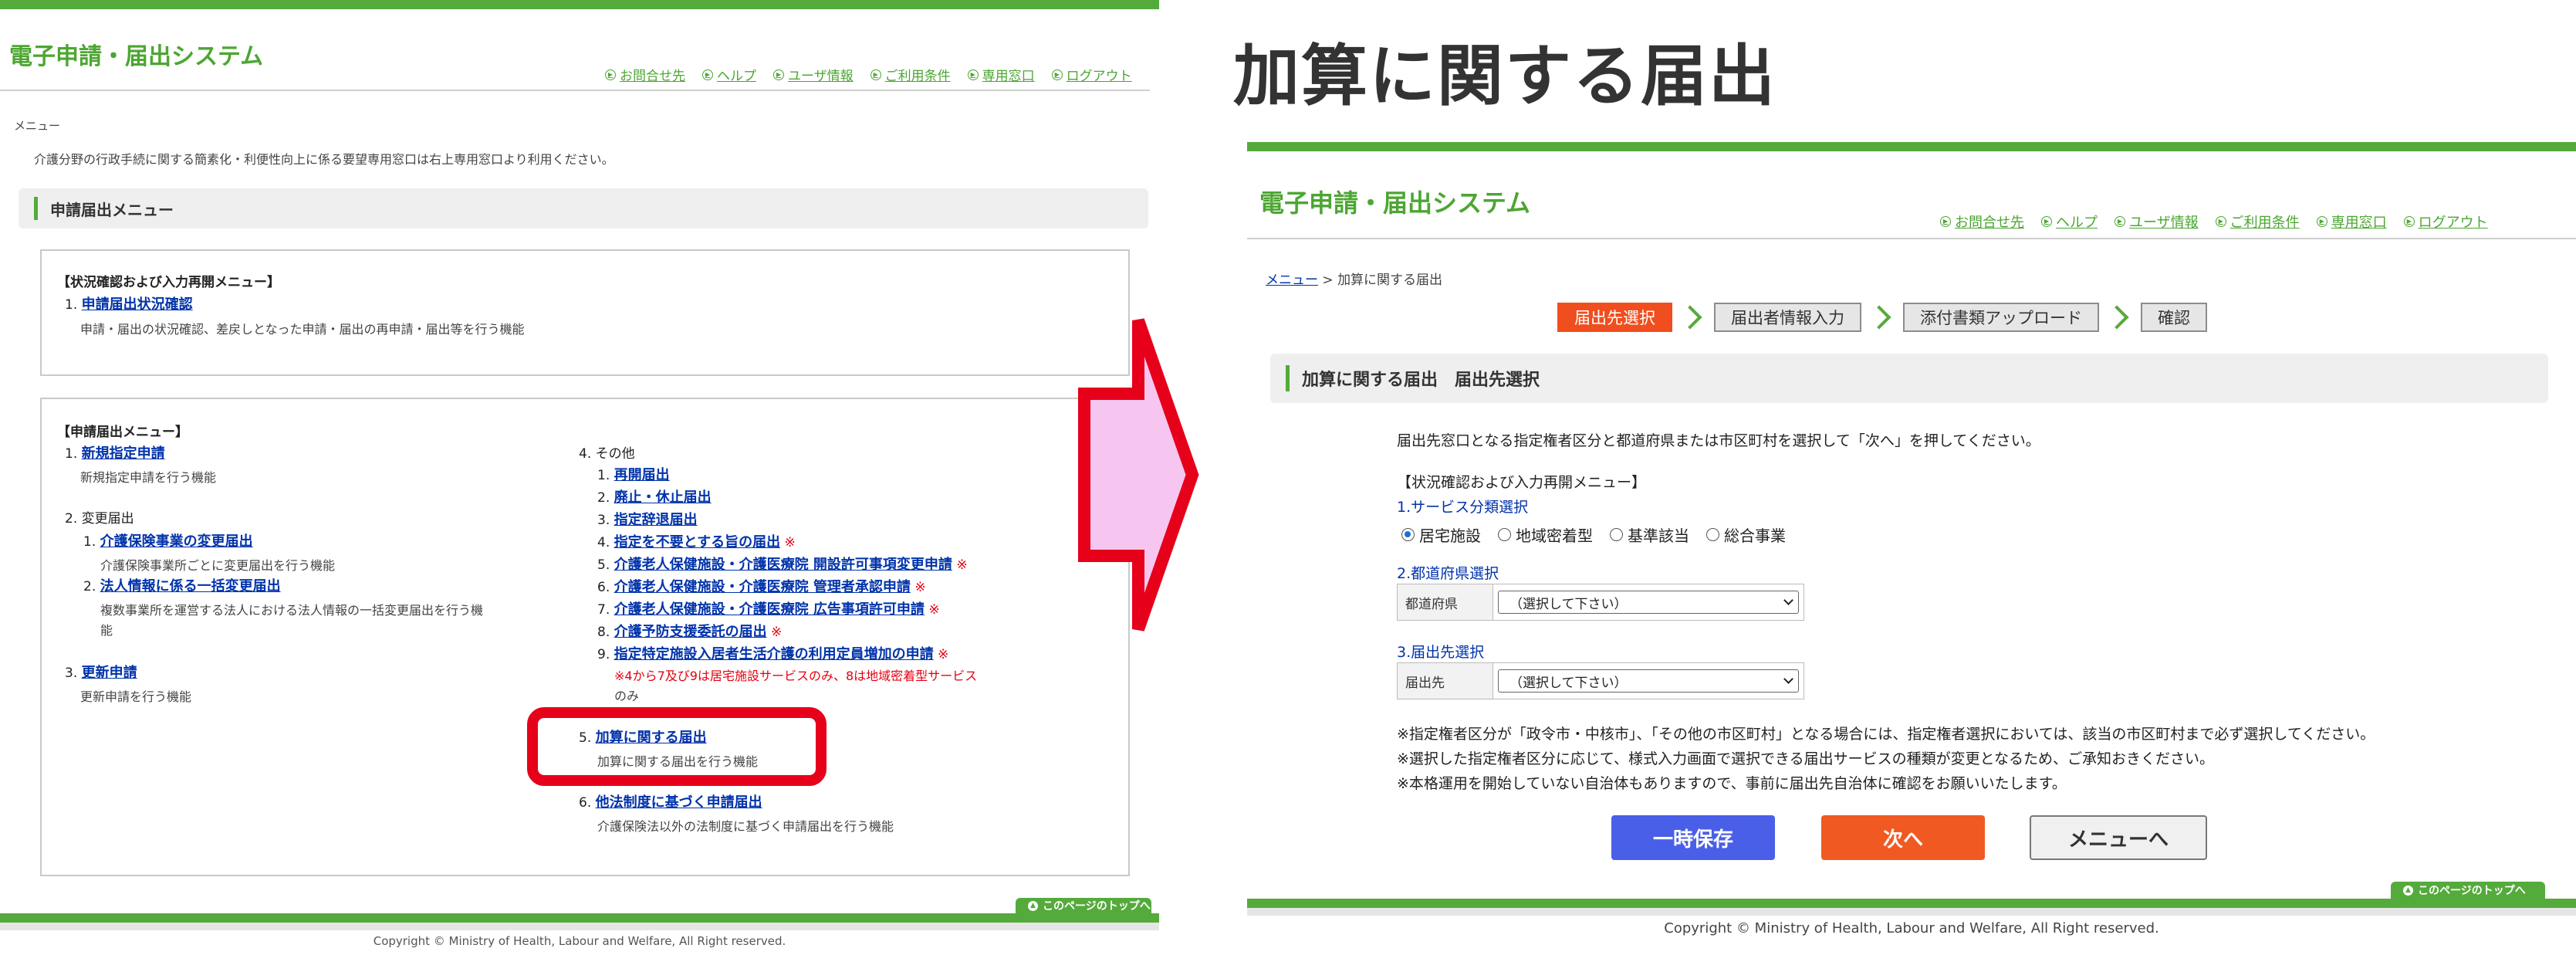  I want to click on abolish-suspend-link: 廃止・休止届出, so click(663, 497).